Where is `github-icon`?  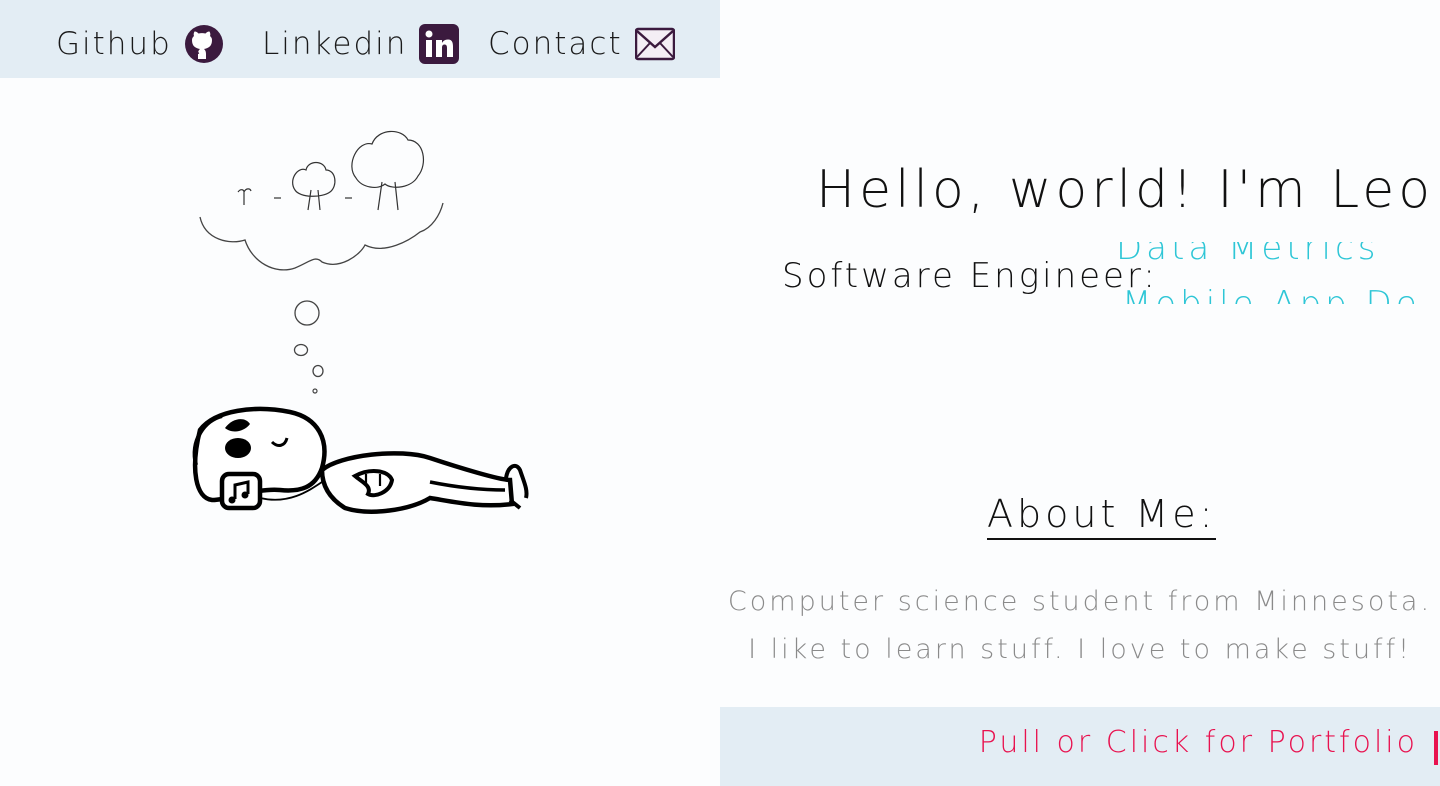 github-icon is located at coordinates (204, 44).